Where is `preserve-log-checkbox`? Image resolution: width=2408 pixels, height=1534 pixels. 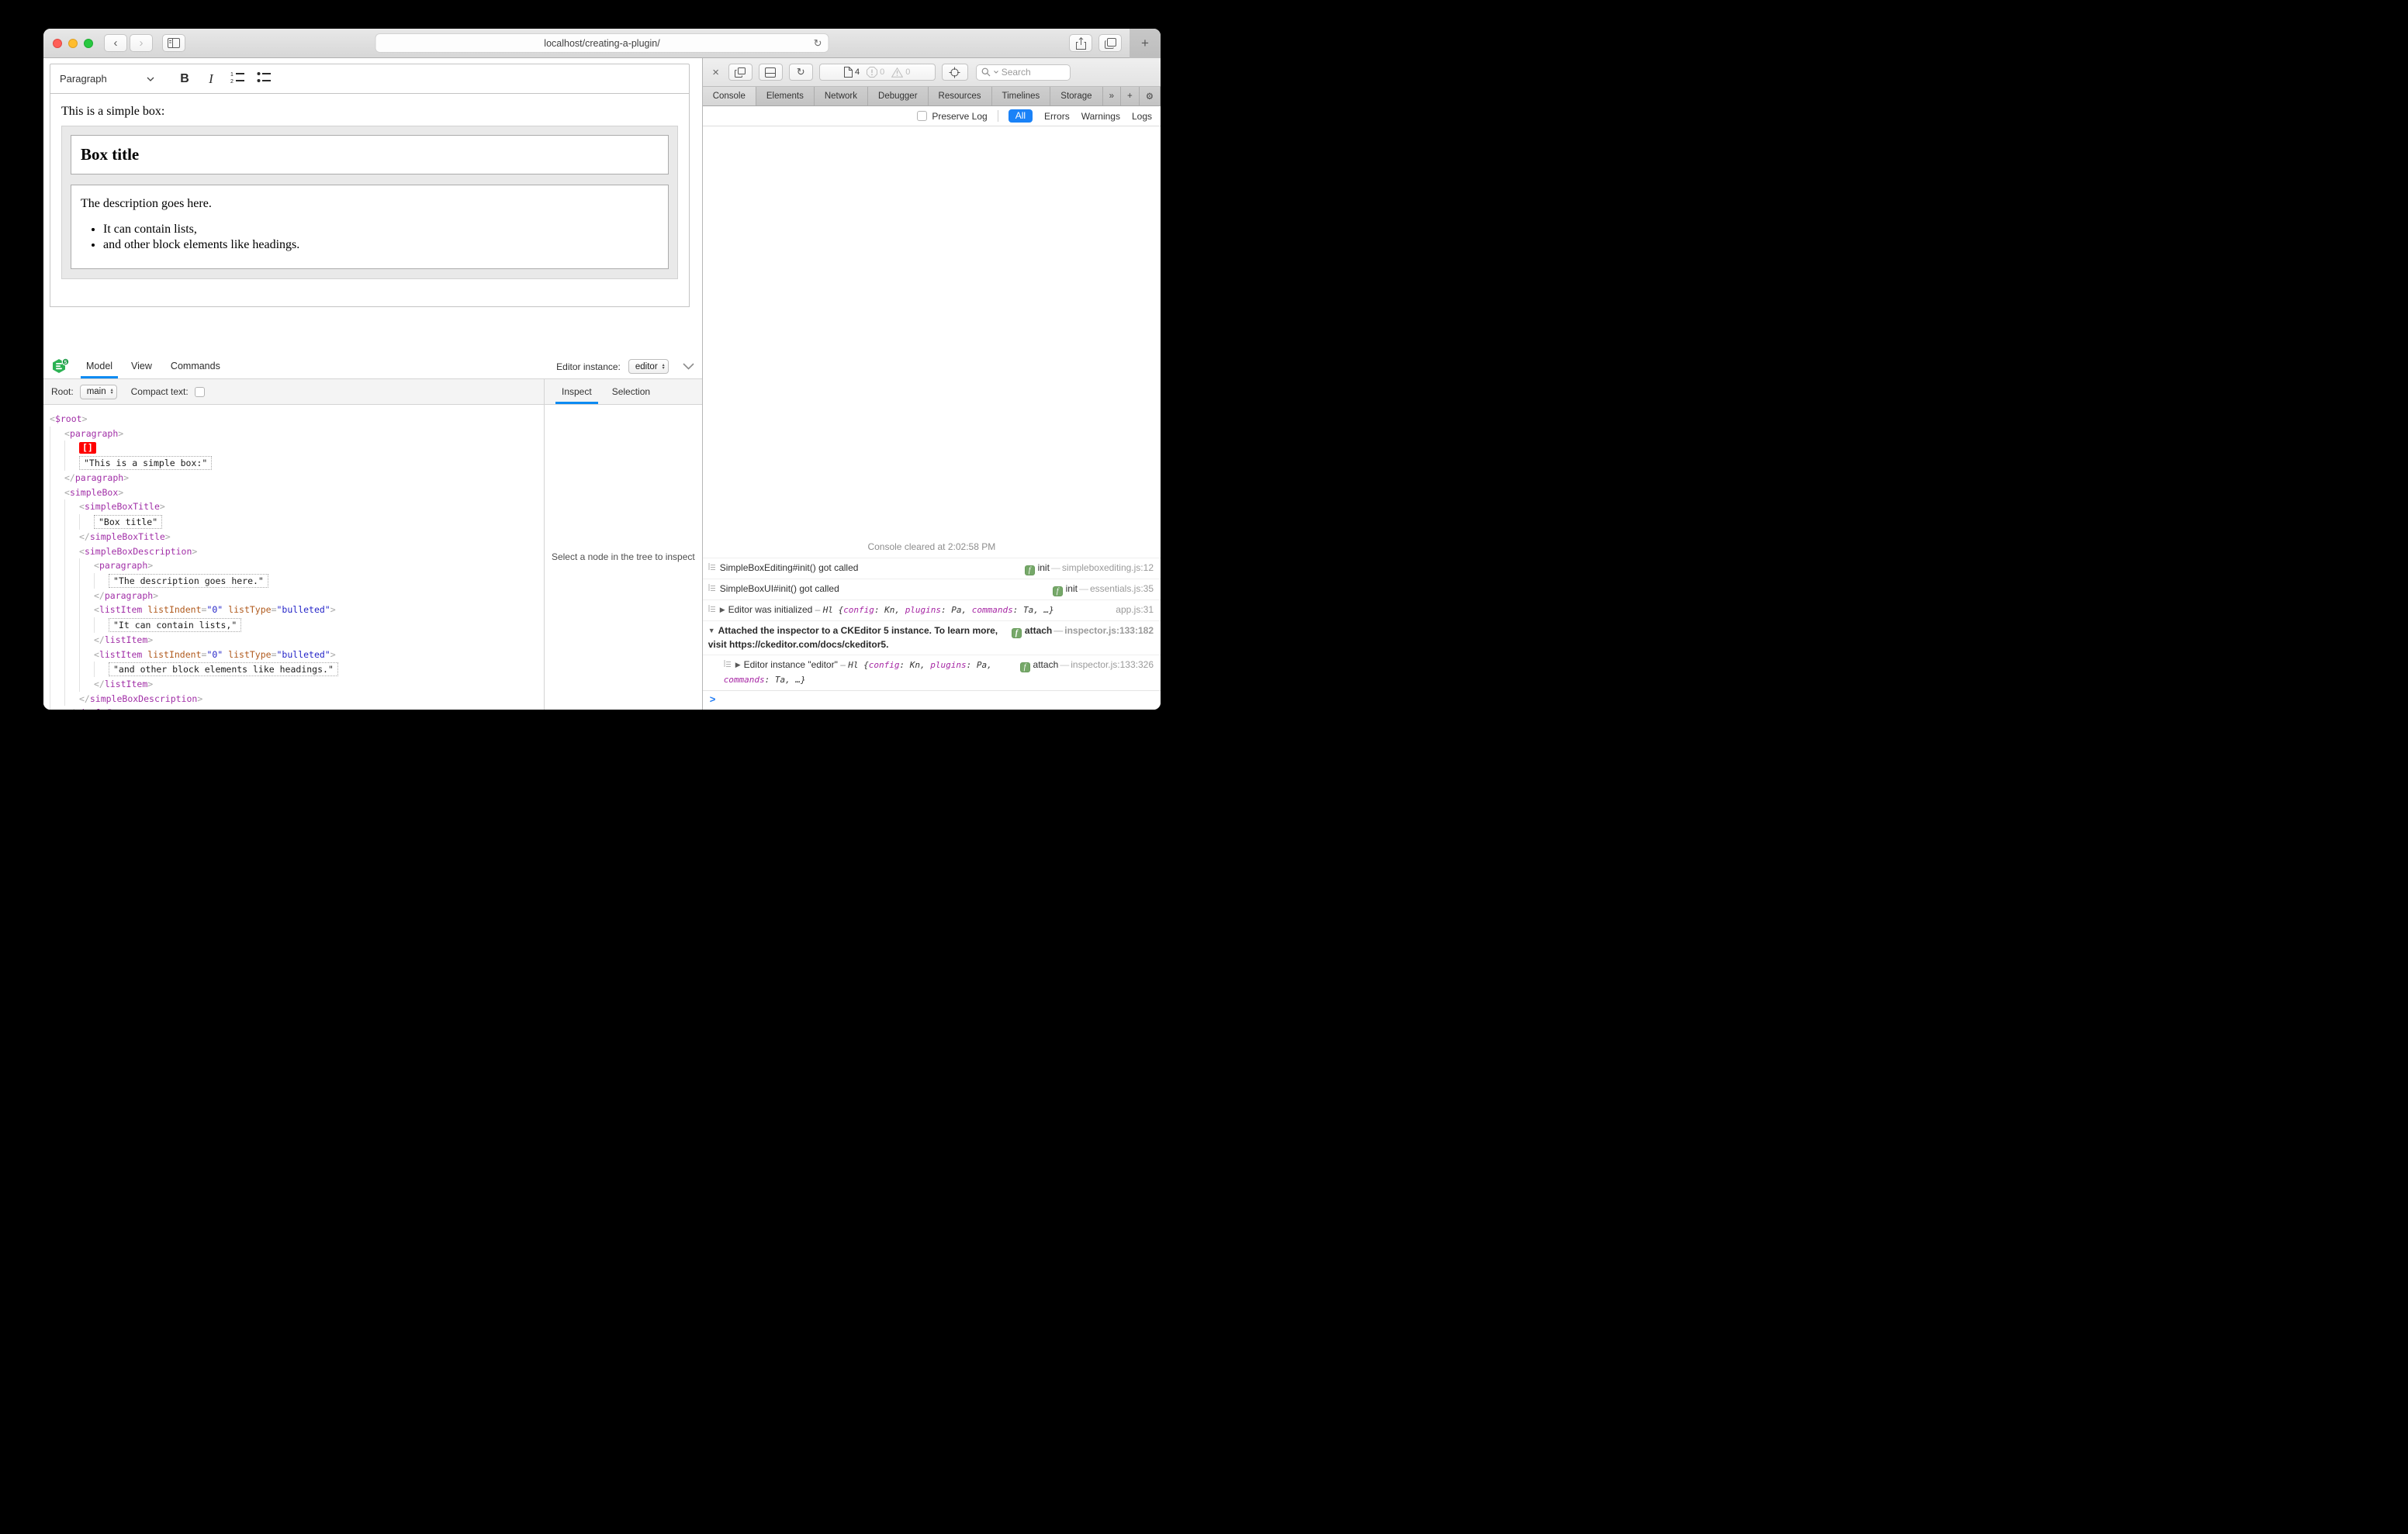 preserve-log-checkbox is located at coordinates (922, 116).